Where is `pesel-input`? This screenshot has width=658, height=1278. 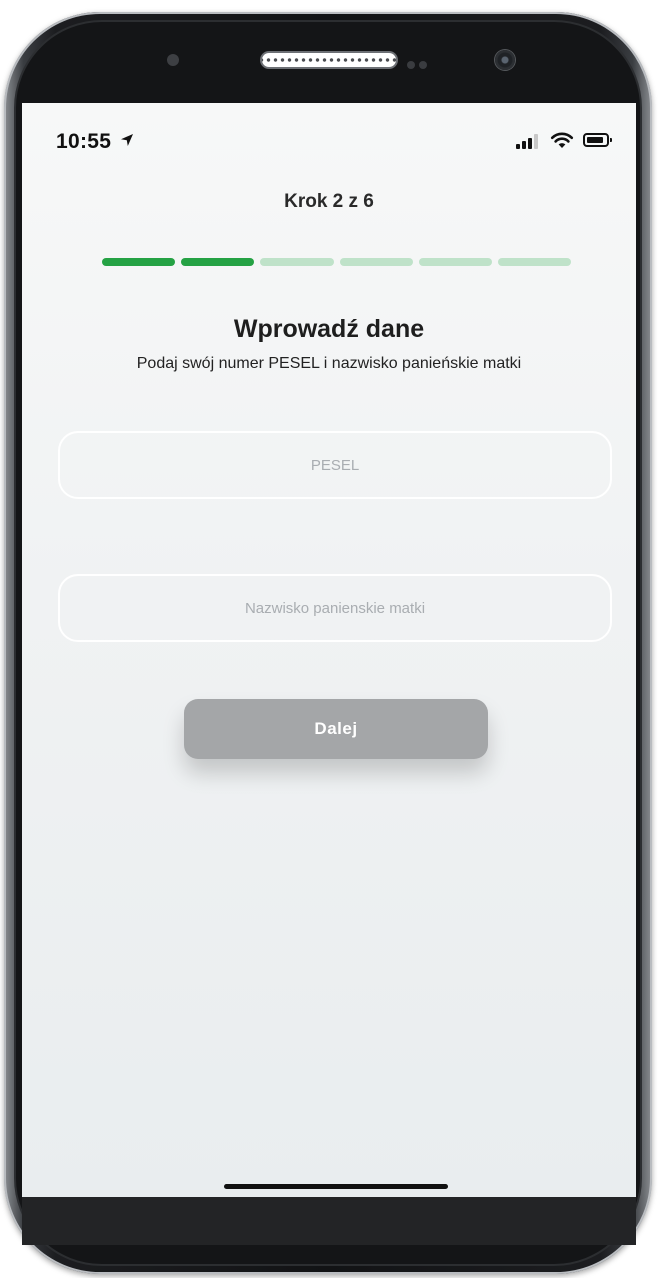
pesel-input is located at coordinates (335, 465).